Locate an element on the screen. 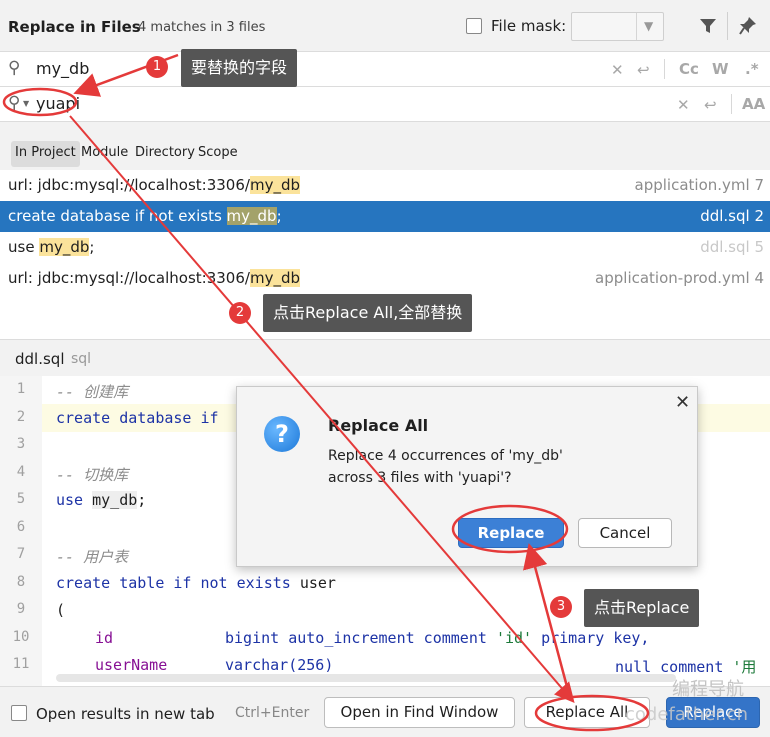 This screenshot has height=737, width=770. regex-icon: .* is located at coordinates (752, 69).